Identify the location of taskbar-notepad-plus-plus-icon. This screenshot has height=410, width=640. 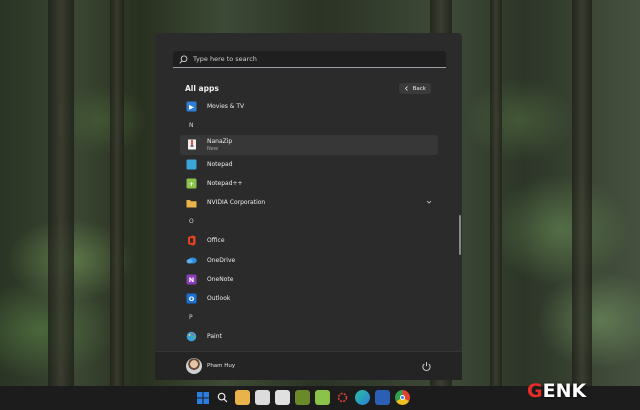
(322, 397).